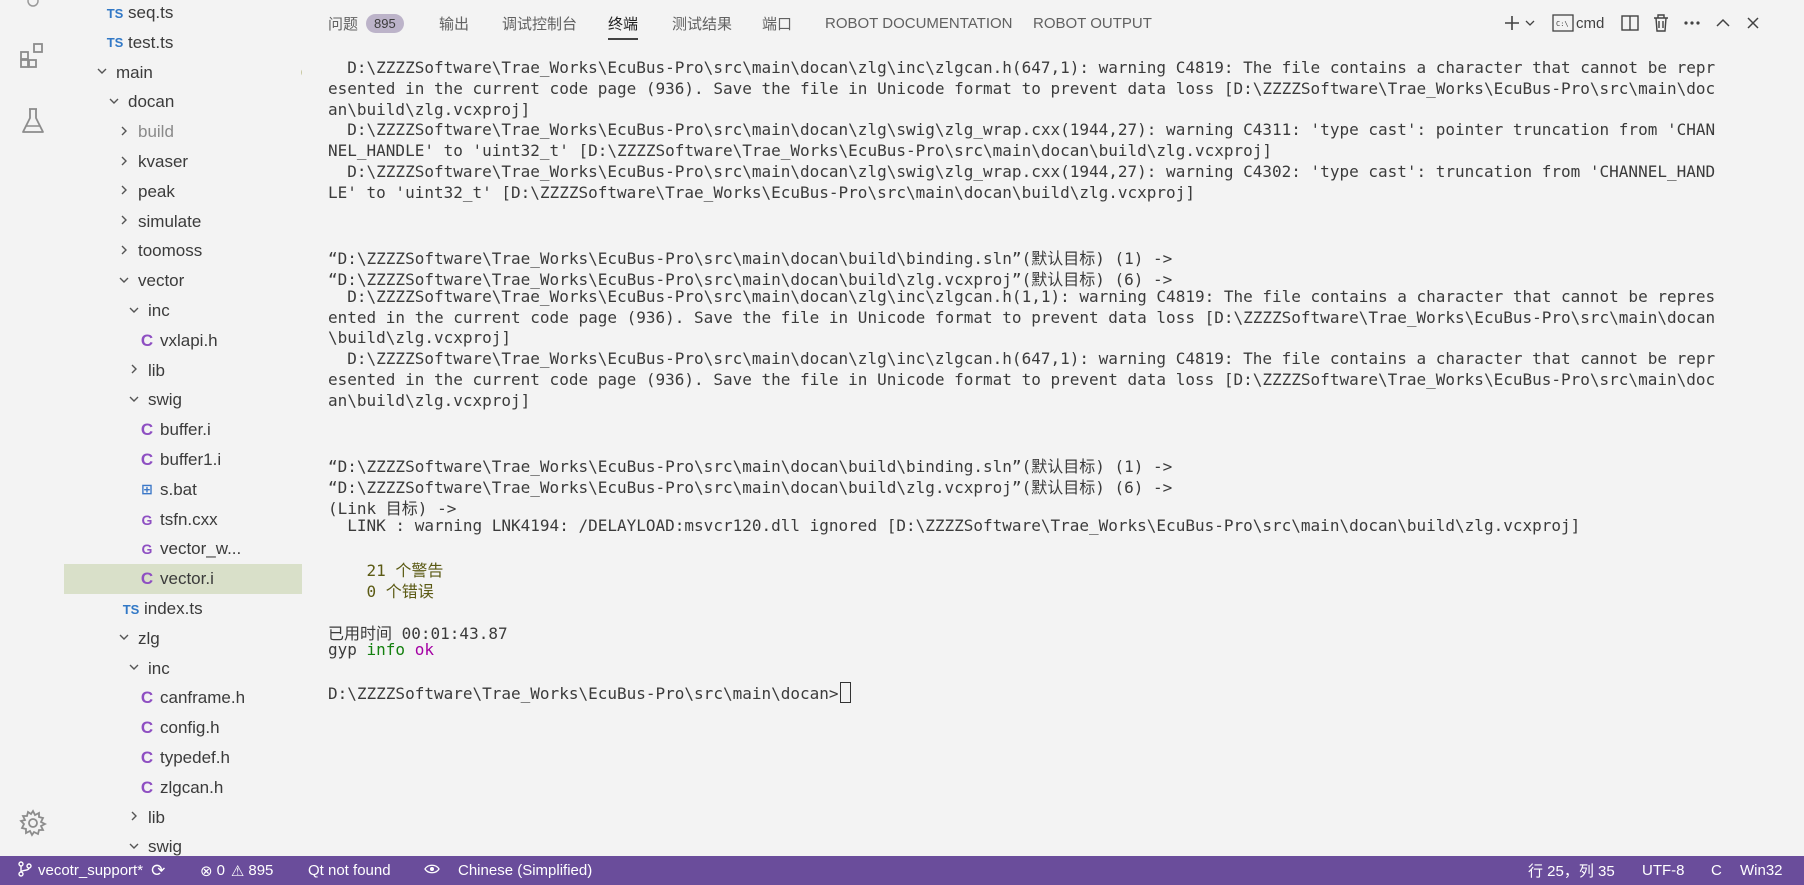 Image resolution: width=1804 pixels, height=885 pixels. What do you see at coordinates (151, 102) in the screenshot?
I see `tree-item-label: docan` at bounding box center [151, 102].